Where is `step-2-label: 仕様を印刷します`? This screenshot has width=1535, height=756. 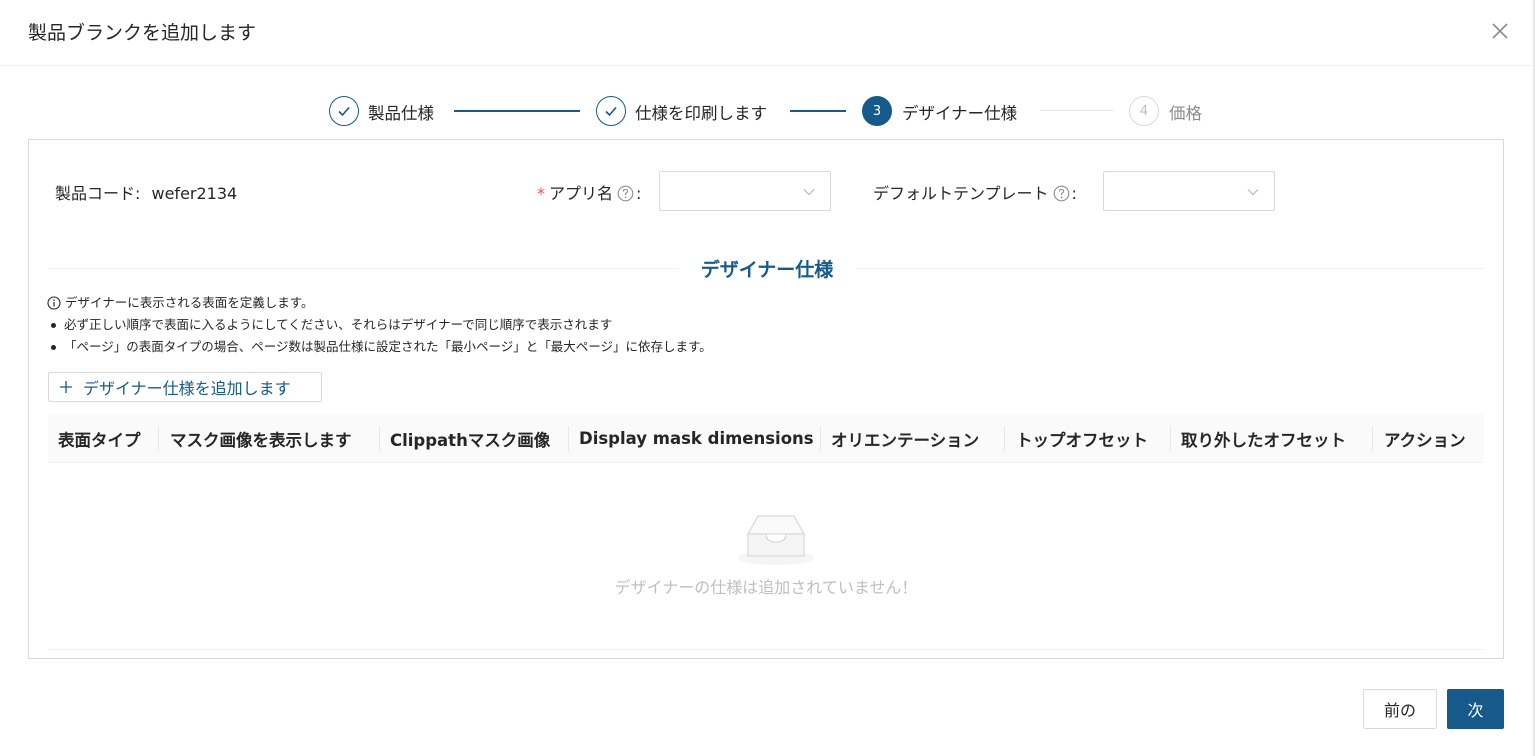 step-2-label: 仕様を印刷します is located at coordinates (701, 113).